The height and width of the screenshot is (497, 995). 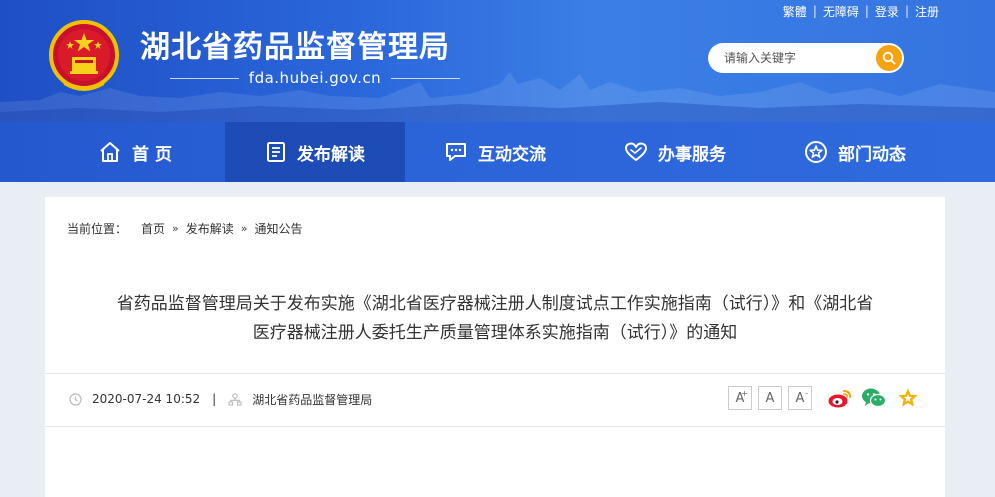 I want to click on search-box, so click(x=806, y=58).